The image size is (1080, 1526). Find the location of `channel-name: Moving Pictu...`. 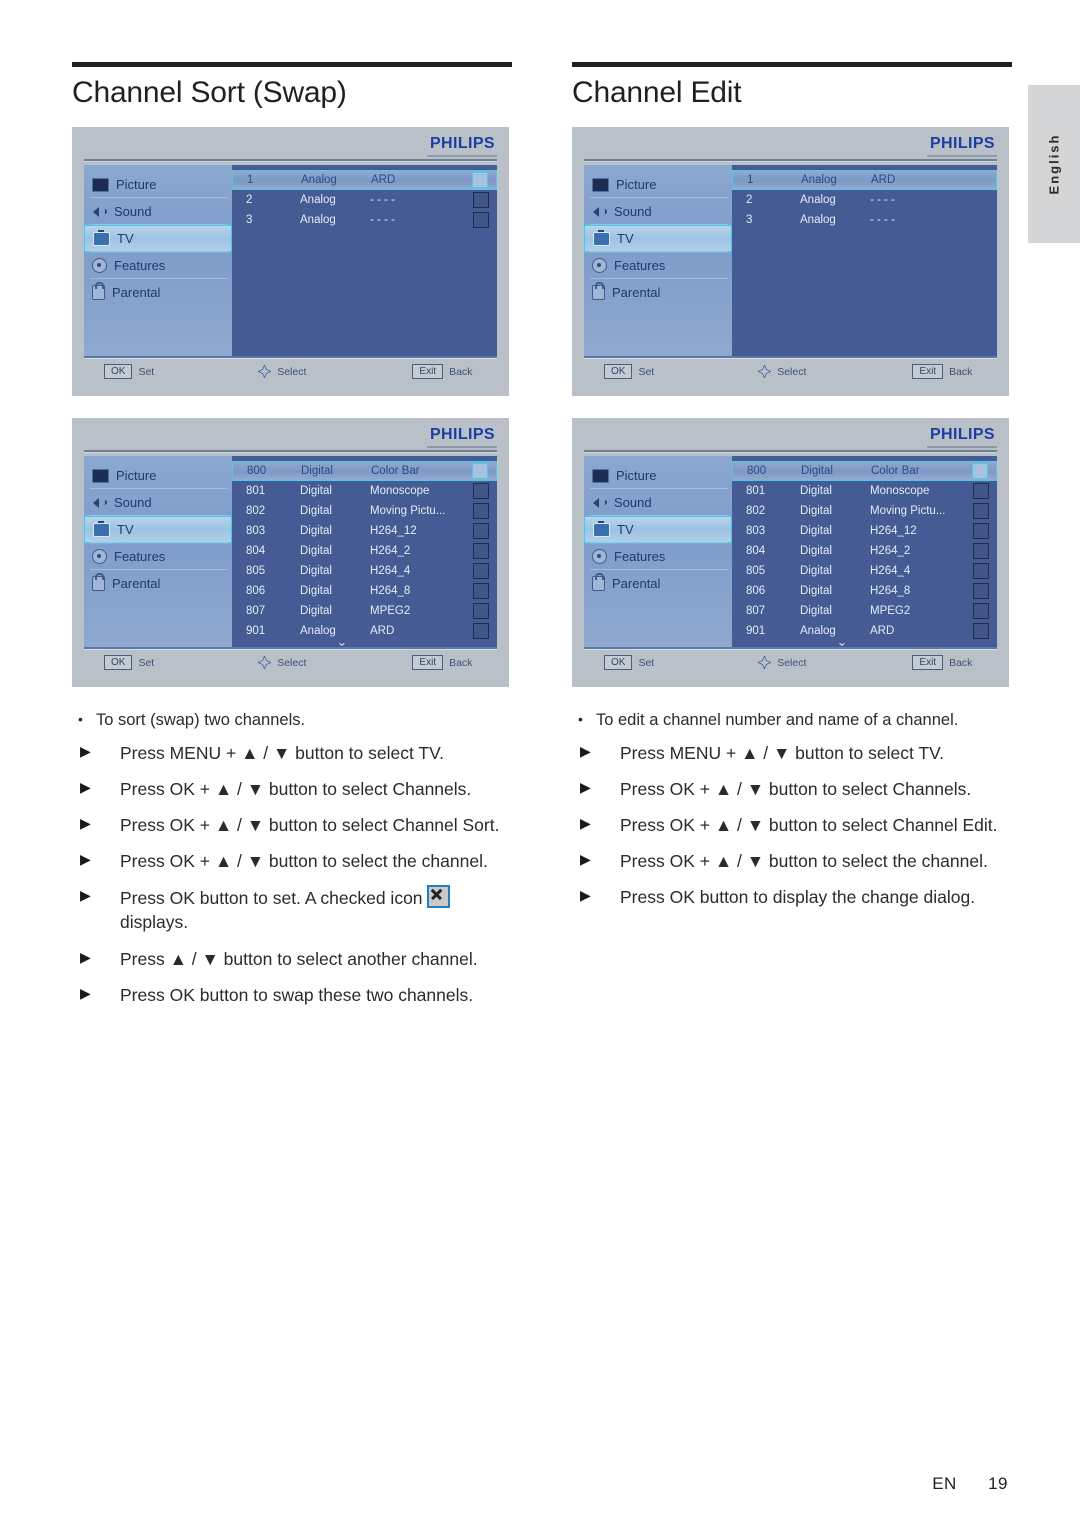

channel-name: Moving Pictu... is located at coordinates (908, 511).